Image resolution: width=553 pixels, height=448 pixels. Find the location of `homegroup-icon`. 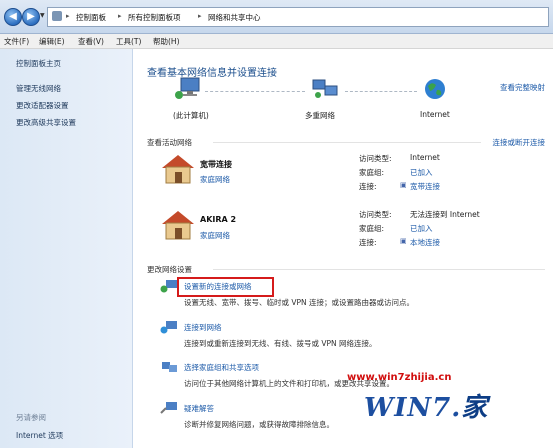

homegroup-icon is located at coordinates (169, 367).